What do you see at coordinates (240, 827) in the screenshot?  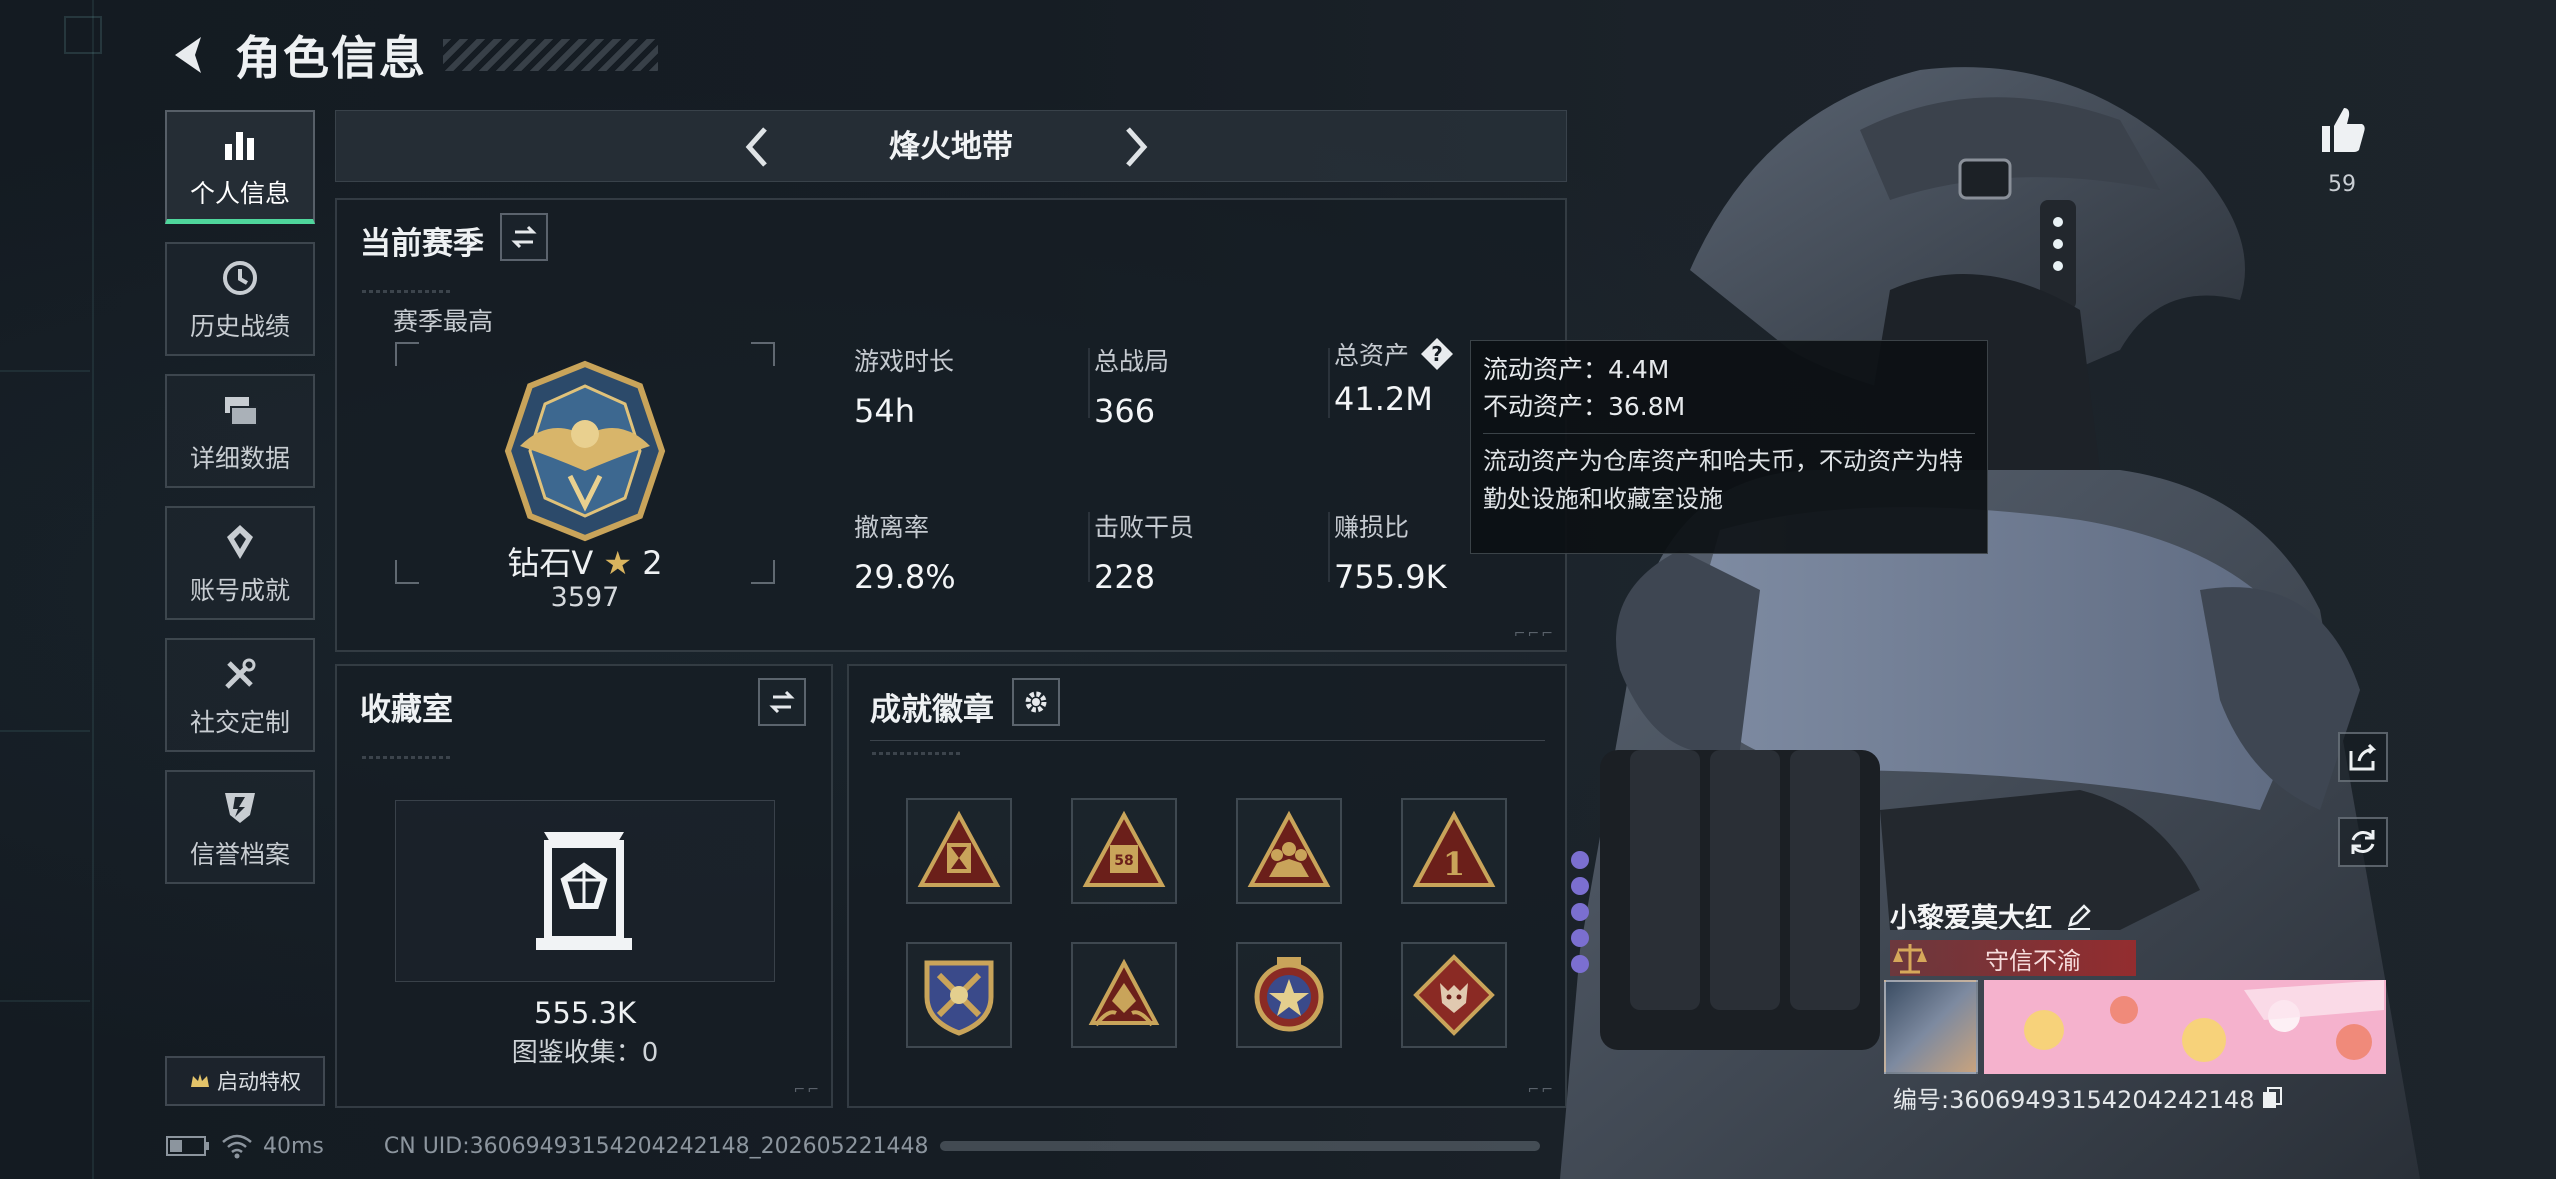 I see `sidebar-item-credibility: 信誉档案` at bounding box center [240, 827].